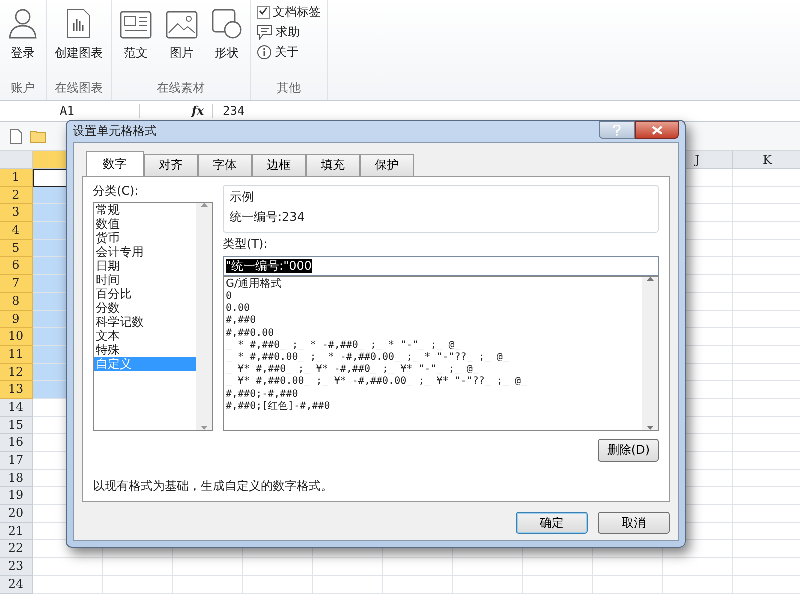  Describe the element at coordinates (246, 244) in the screenshot. I see `type-label: 类型(T):` at that location.